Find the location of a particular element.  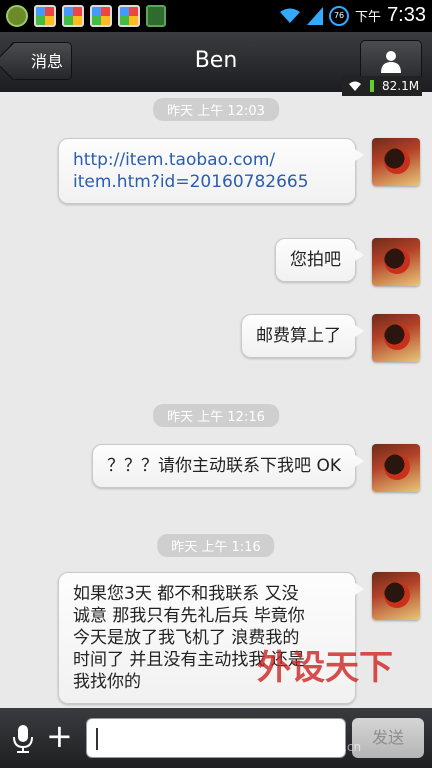

back-button-label: 消息 is located at coordinates (46, 61).